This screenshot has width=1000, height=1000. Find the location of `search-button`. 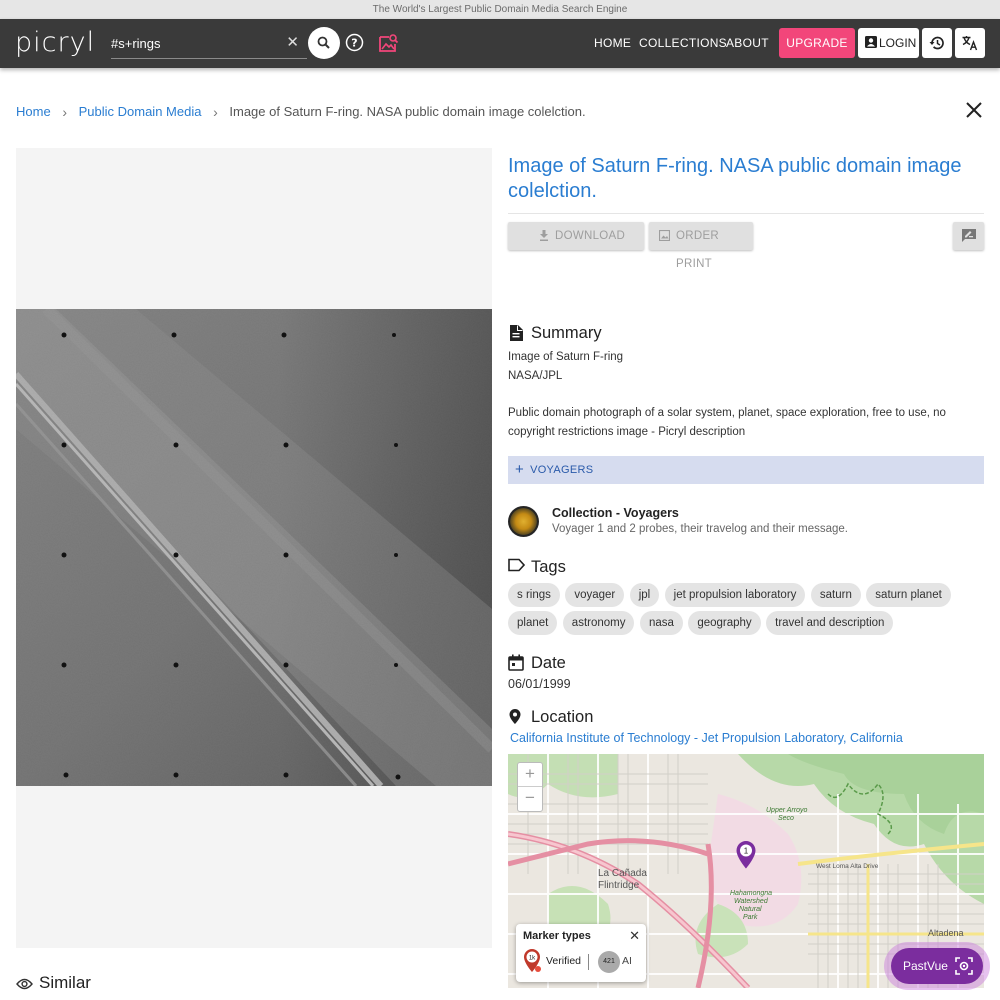

search-button is located at coordinates (324, 43).